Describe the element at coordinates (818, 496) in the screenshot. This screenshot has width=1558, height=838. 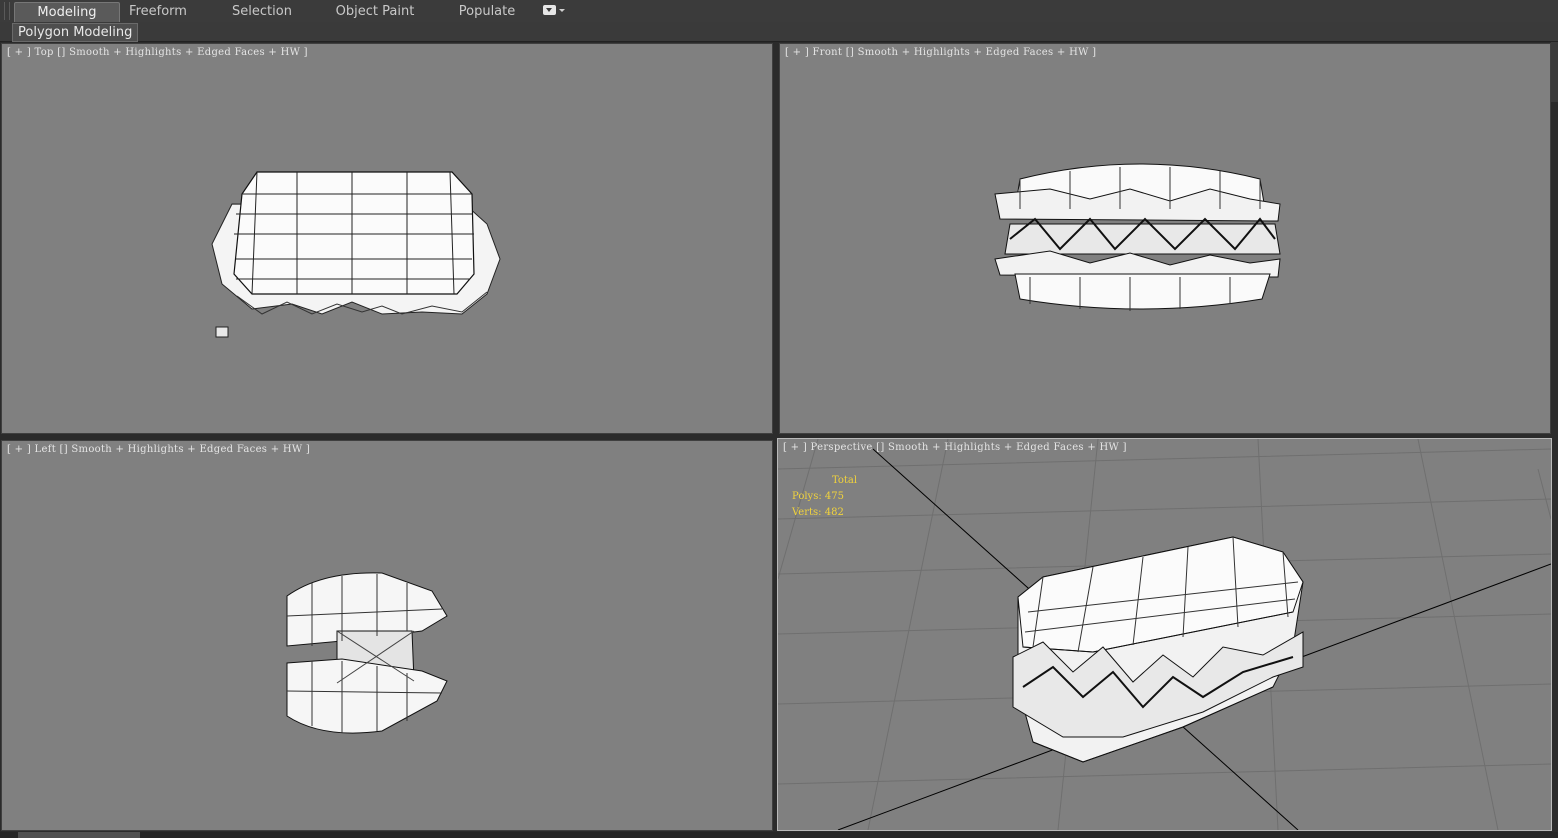
I see `stats-polys: Polys: 475` at that location.